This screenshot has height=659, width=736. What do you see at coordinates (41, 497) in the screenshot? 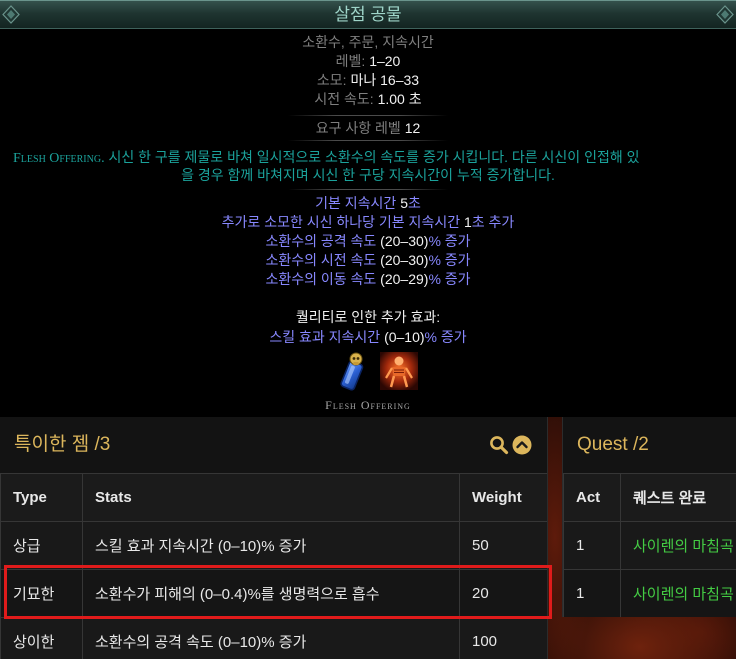
I see `column-header-type: Type` at bounding box center [41, 497].